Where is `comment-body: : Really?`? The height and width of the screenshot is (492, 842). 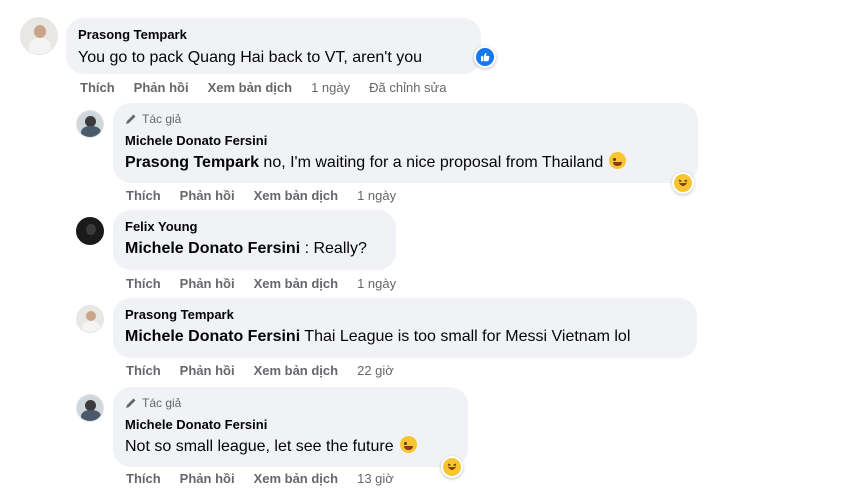
comment-body: : Really? is located at coordinates (333, 248).